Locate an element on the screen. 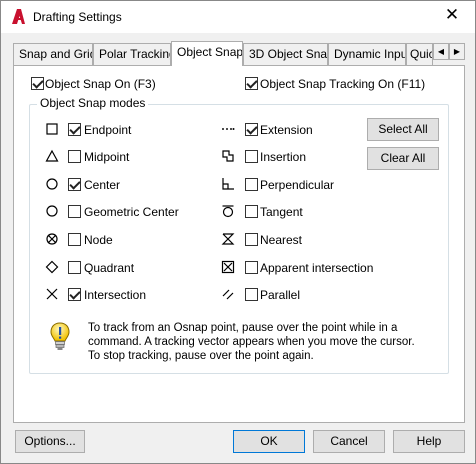 The width and height of the screenshot is (476, 464). parallel-checkbox is located at coordinates (251, 294).